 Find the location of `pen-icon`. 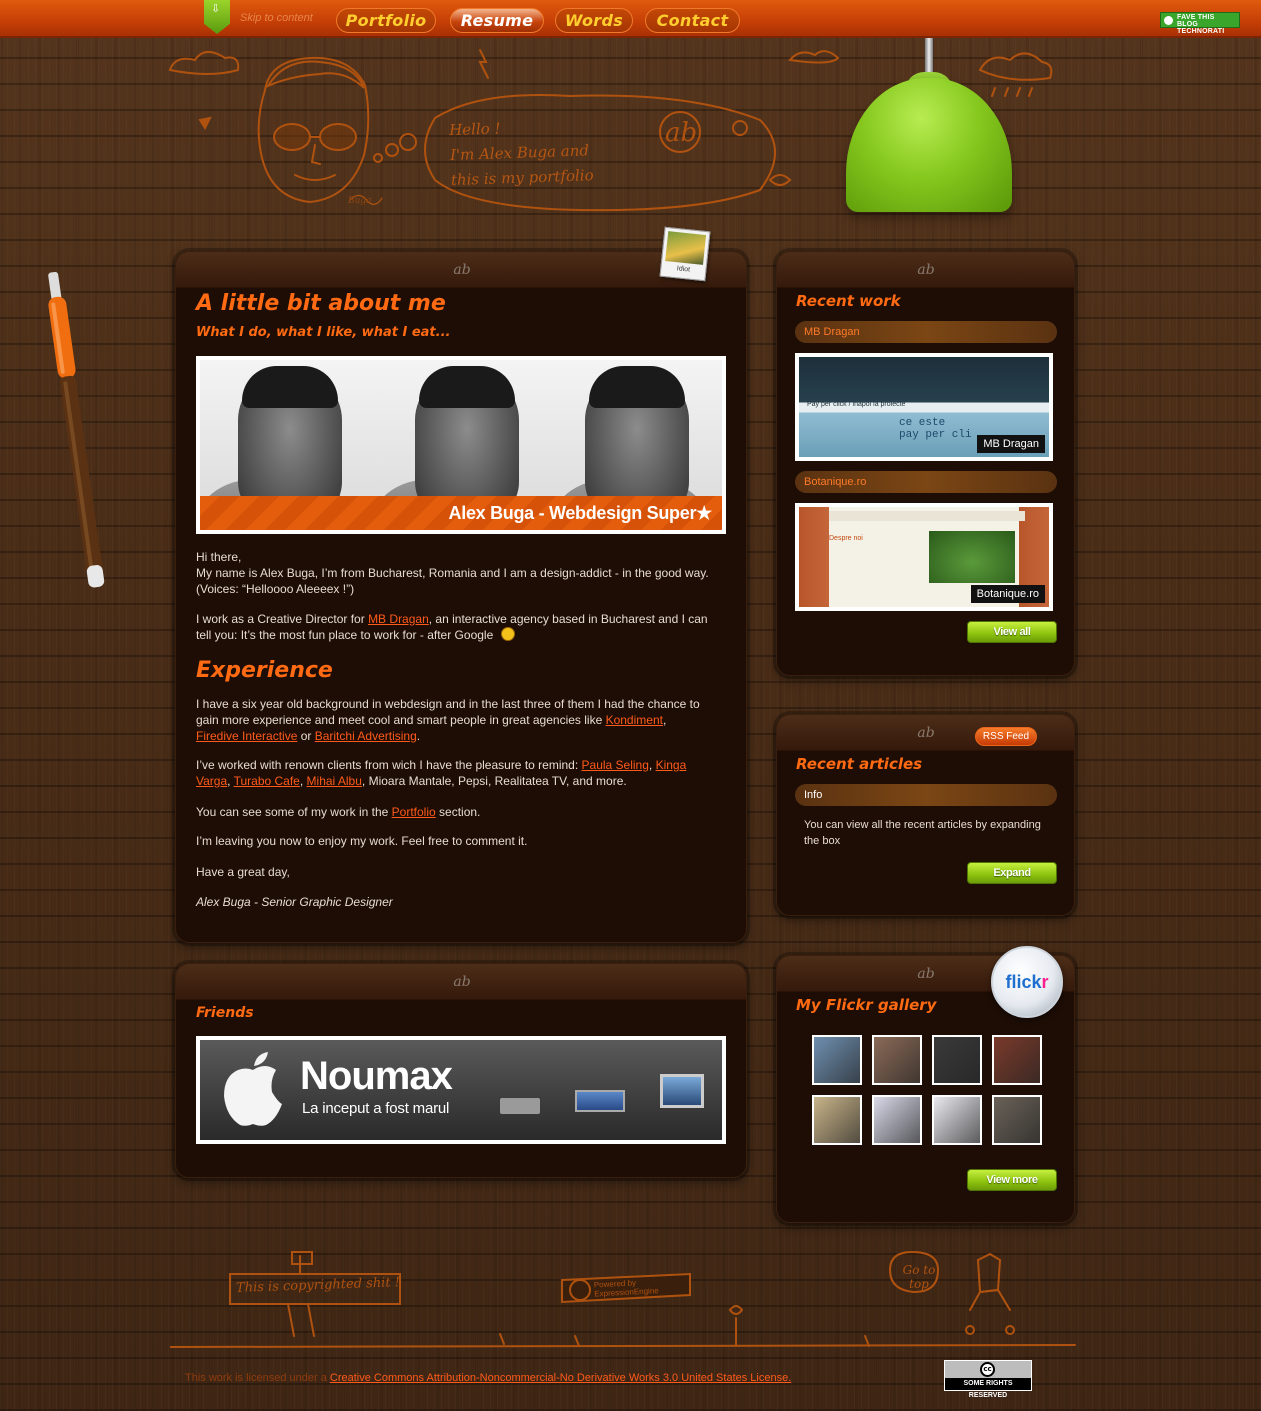

pen-icon is located at coordinates (76, 429).